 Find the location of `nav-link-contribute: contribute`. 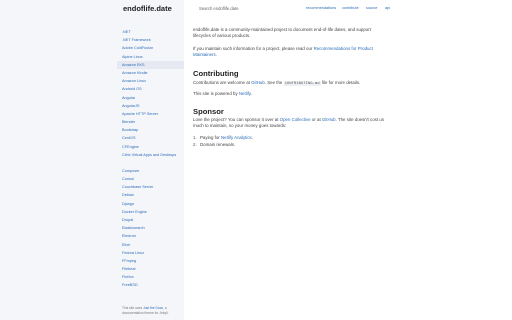

nav-link-contribute: contribute is located at coordinates (350, 8).